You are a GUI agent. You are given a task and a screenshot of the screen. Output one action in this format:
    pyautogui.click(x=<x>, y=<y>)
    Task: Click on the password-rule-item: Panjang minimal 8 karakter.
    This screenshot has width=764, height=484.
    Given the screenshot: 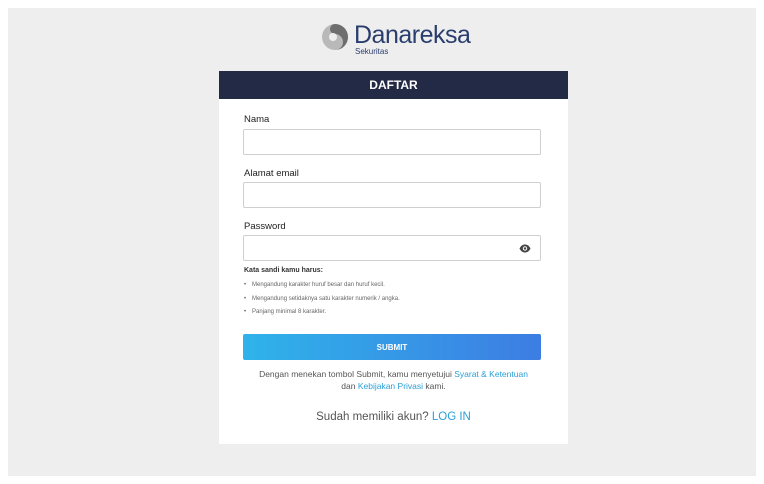 What is the action you would take?
    pyautogui.click(x=322, y=313)
    